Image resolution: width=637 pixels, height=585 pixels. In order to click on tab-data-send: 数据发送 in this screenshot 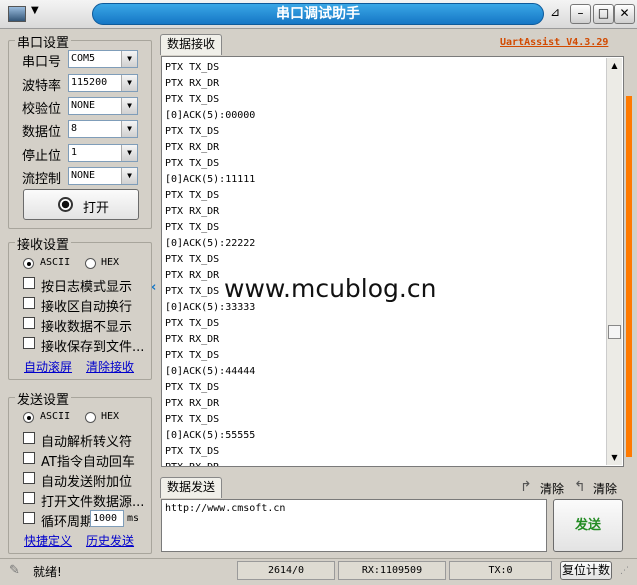, I will do `click(191, 487)`.